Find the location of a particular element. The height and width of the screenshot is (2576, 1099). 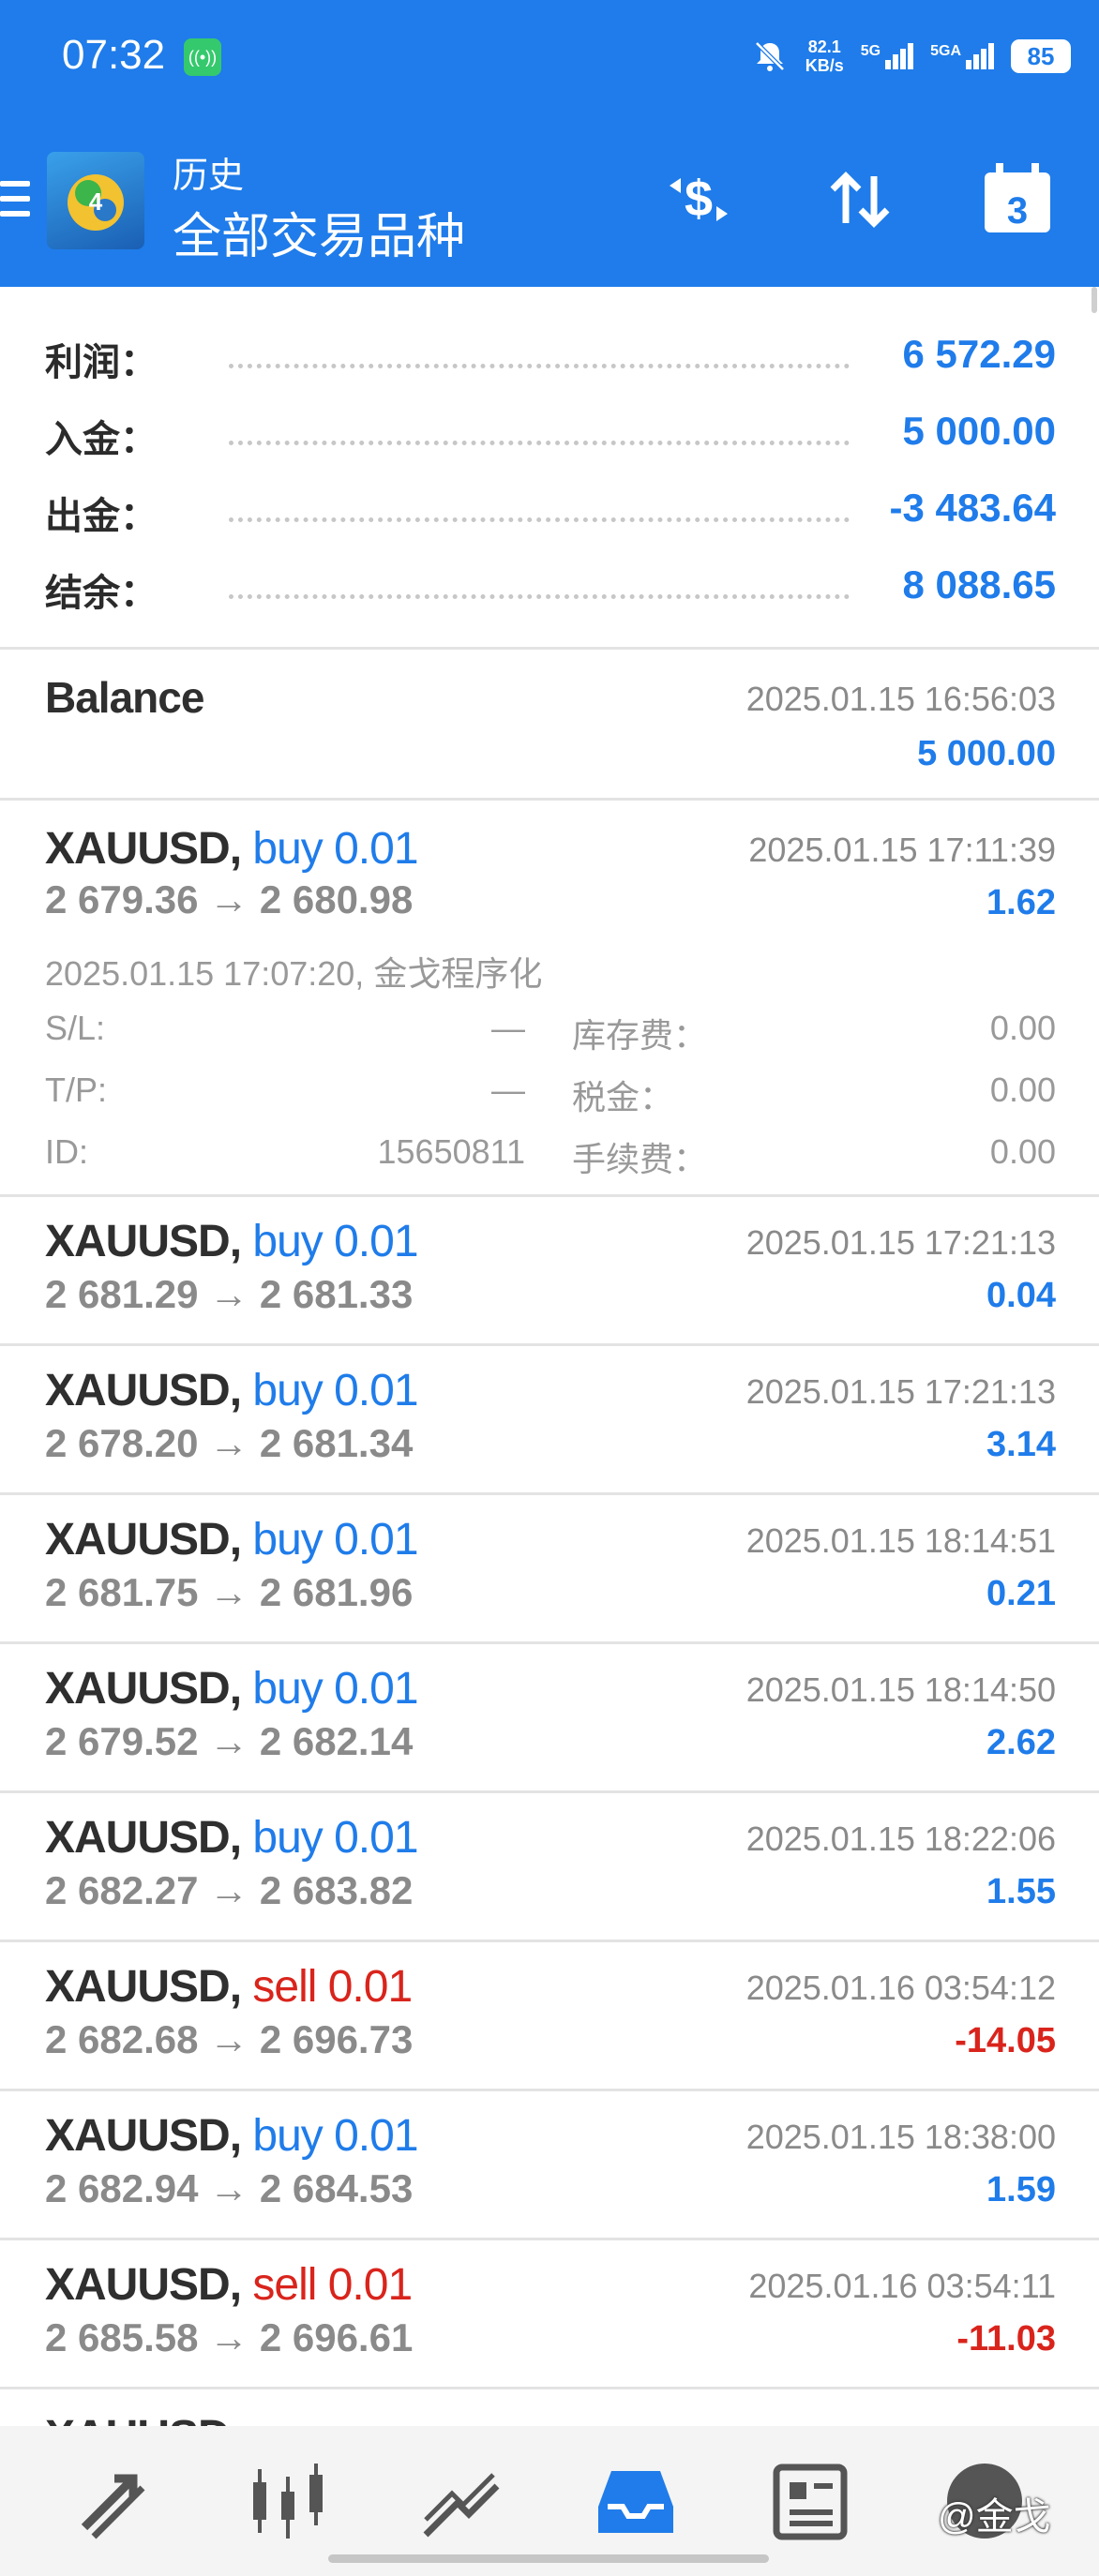

trade-prices: 2 679.36 → 2 680.98 is located at coordinates (229, 899).